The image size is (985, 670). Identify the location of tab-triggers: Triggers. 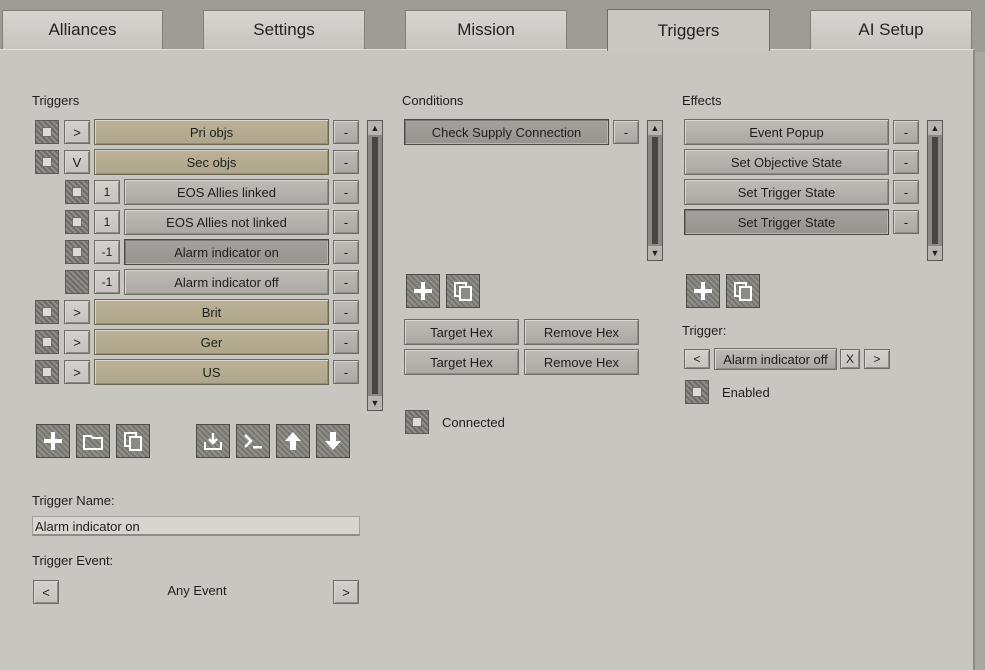
(688, 30).